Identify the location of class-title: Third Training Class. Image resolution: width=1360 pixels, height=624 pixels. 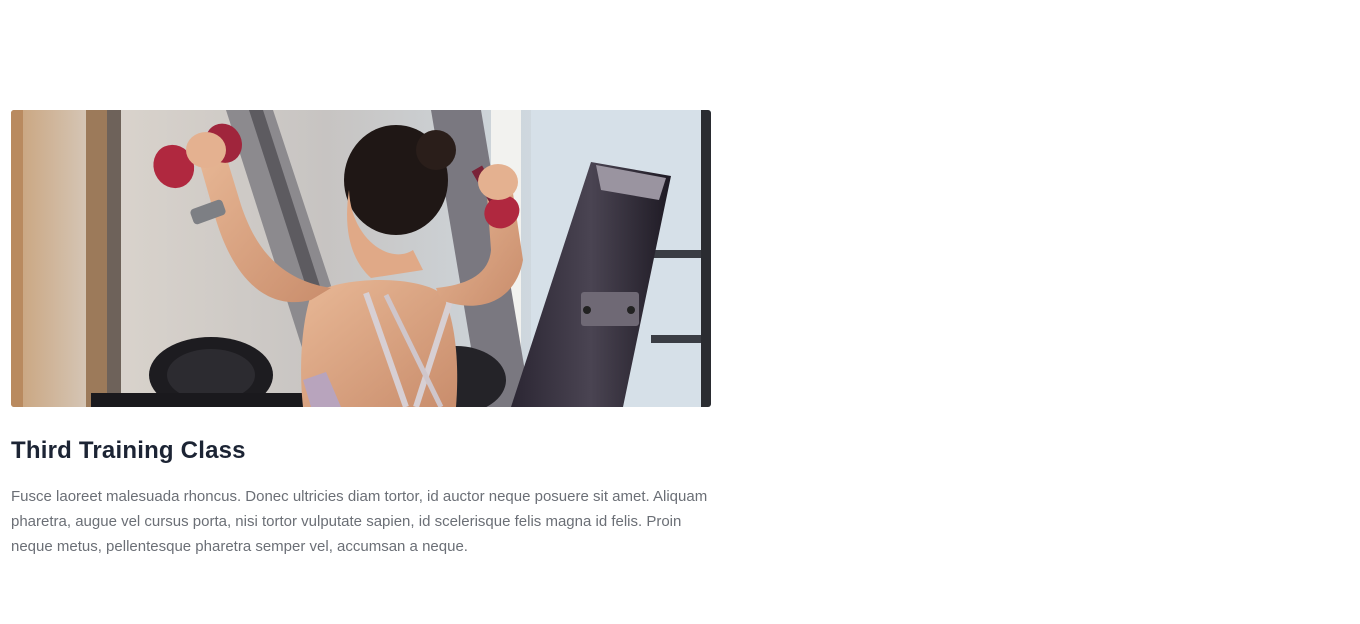
(128, 451).